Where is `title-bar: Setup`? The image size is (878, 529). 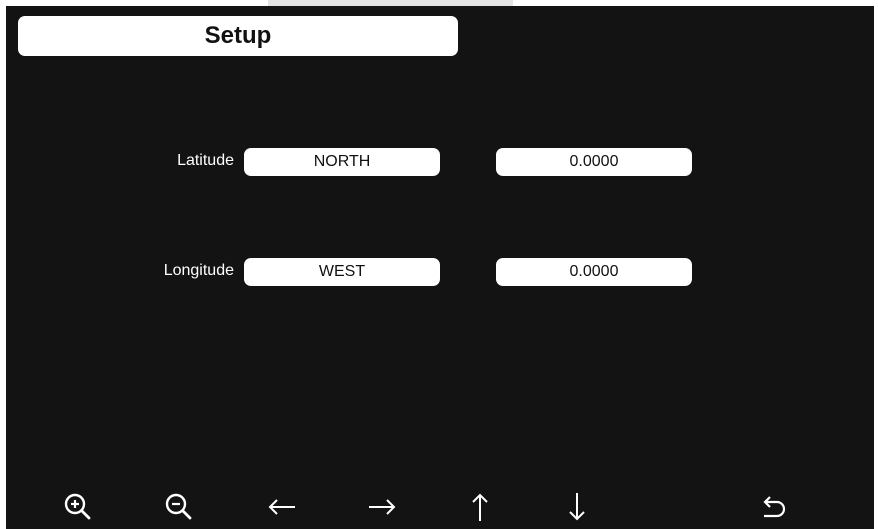
title-bar: Setup is located at coordinates (238, 36).